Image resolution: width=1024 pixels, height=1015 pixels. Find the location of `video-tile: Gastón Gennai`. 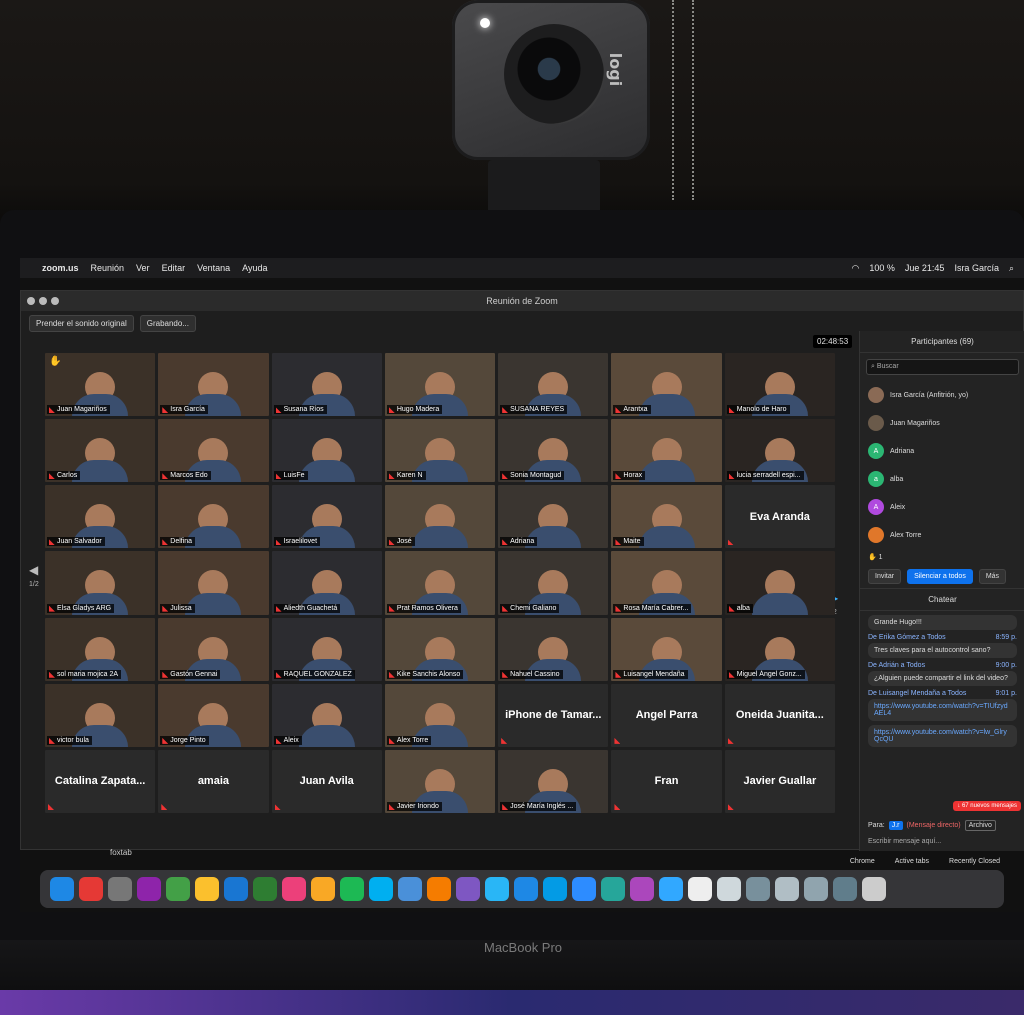

video-tile: Gastón Gennai is located at coordinates (213, 649).